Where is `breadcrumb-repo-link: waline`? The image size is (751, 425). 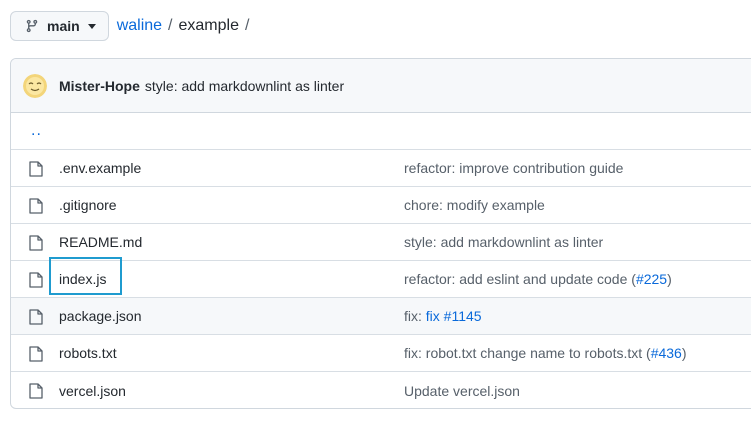
breadcrumb-repo-link: waline is located at coordinates (139, 26).